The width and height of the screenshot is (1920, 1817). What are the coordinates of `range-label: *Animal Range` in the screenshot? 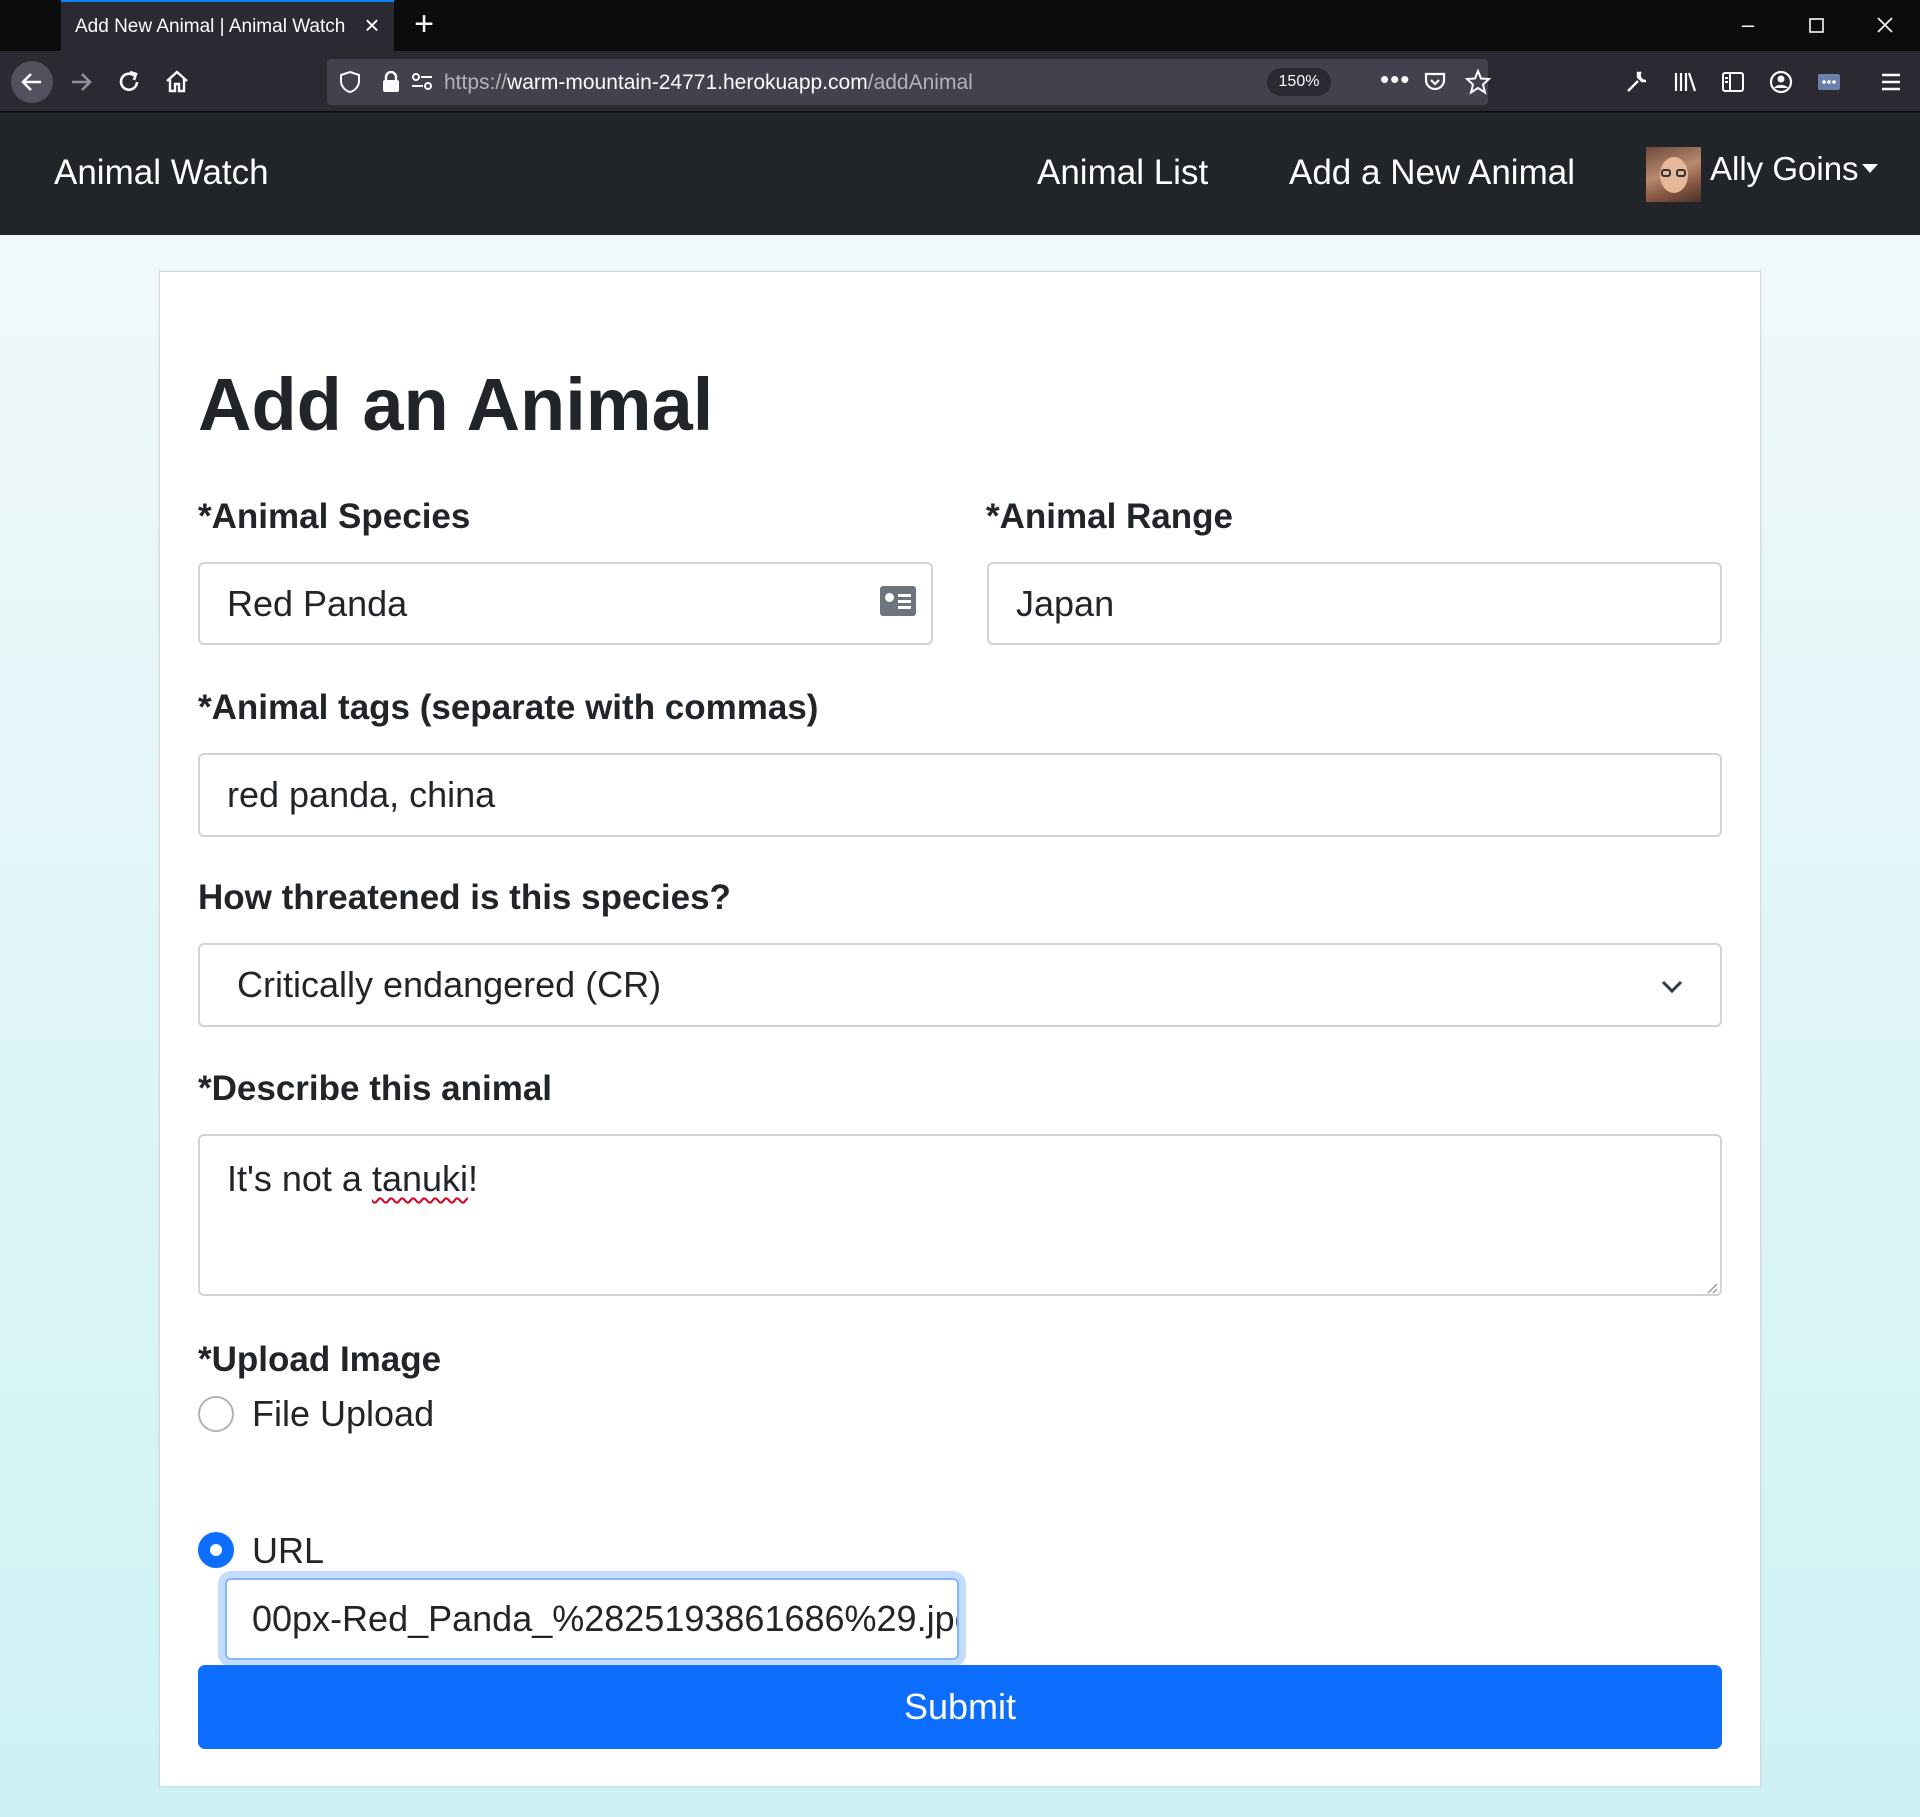 It's located at (1109, 516).